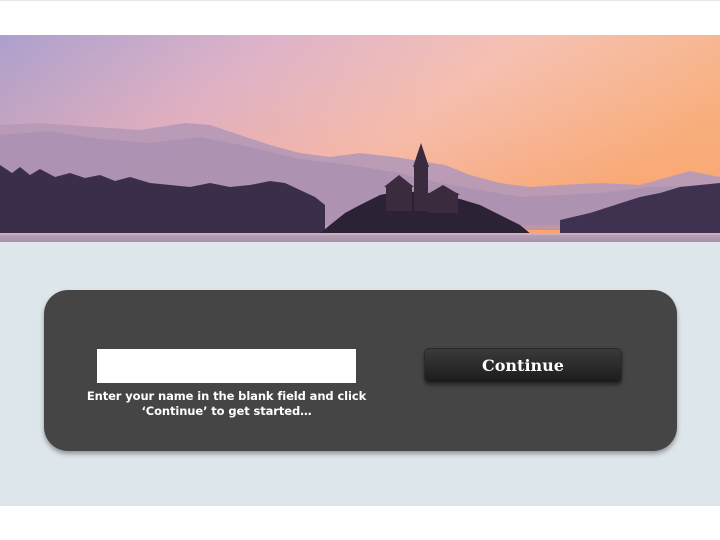 The height and width of the screenshot is (540, 720). What do you see at coordinates (523, 365) in the screenshot?
I see `continue-button: Continue` at bounding box center [523, 365].